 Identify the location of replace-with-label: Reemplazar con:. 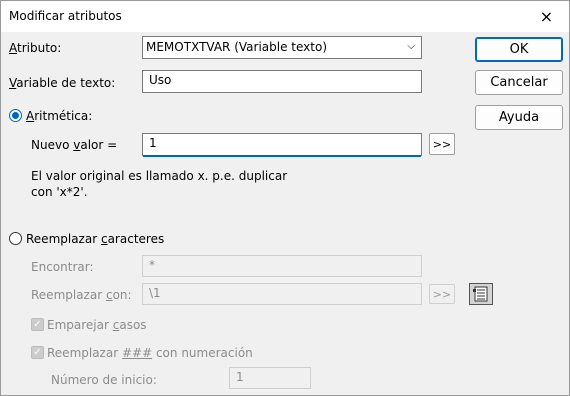
(81, 295).